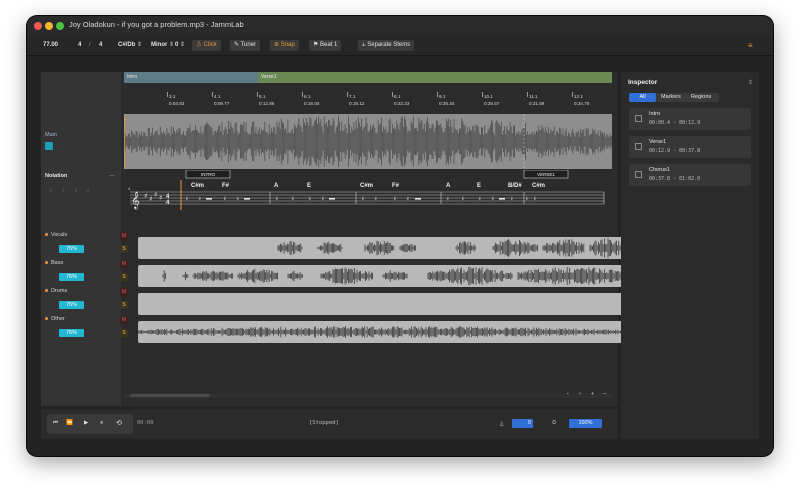 The height and width of the screenshot is (492, 800). I want to click on time-sig-numerator: 4, so click(79, 45).